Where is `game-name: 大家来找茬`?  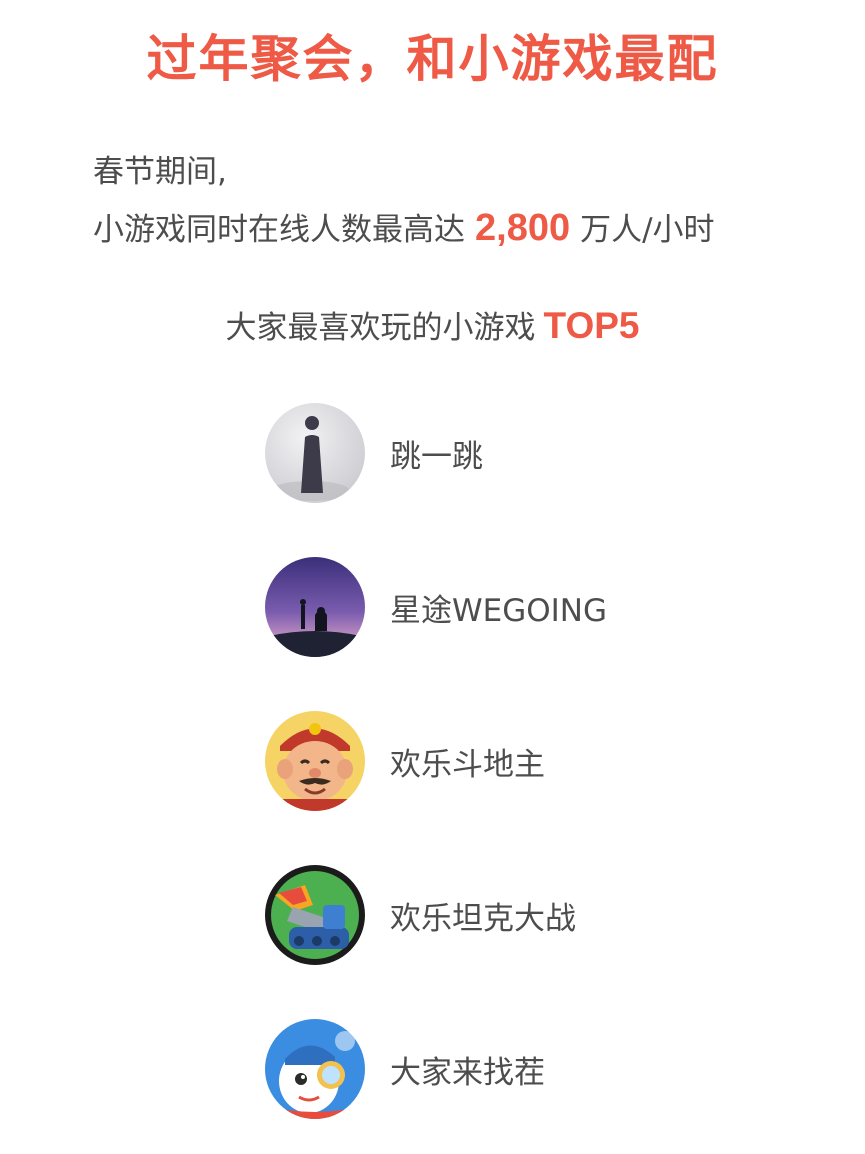
game-name: 大家来找茬 is located at coordinates (467, 1072).